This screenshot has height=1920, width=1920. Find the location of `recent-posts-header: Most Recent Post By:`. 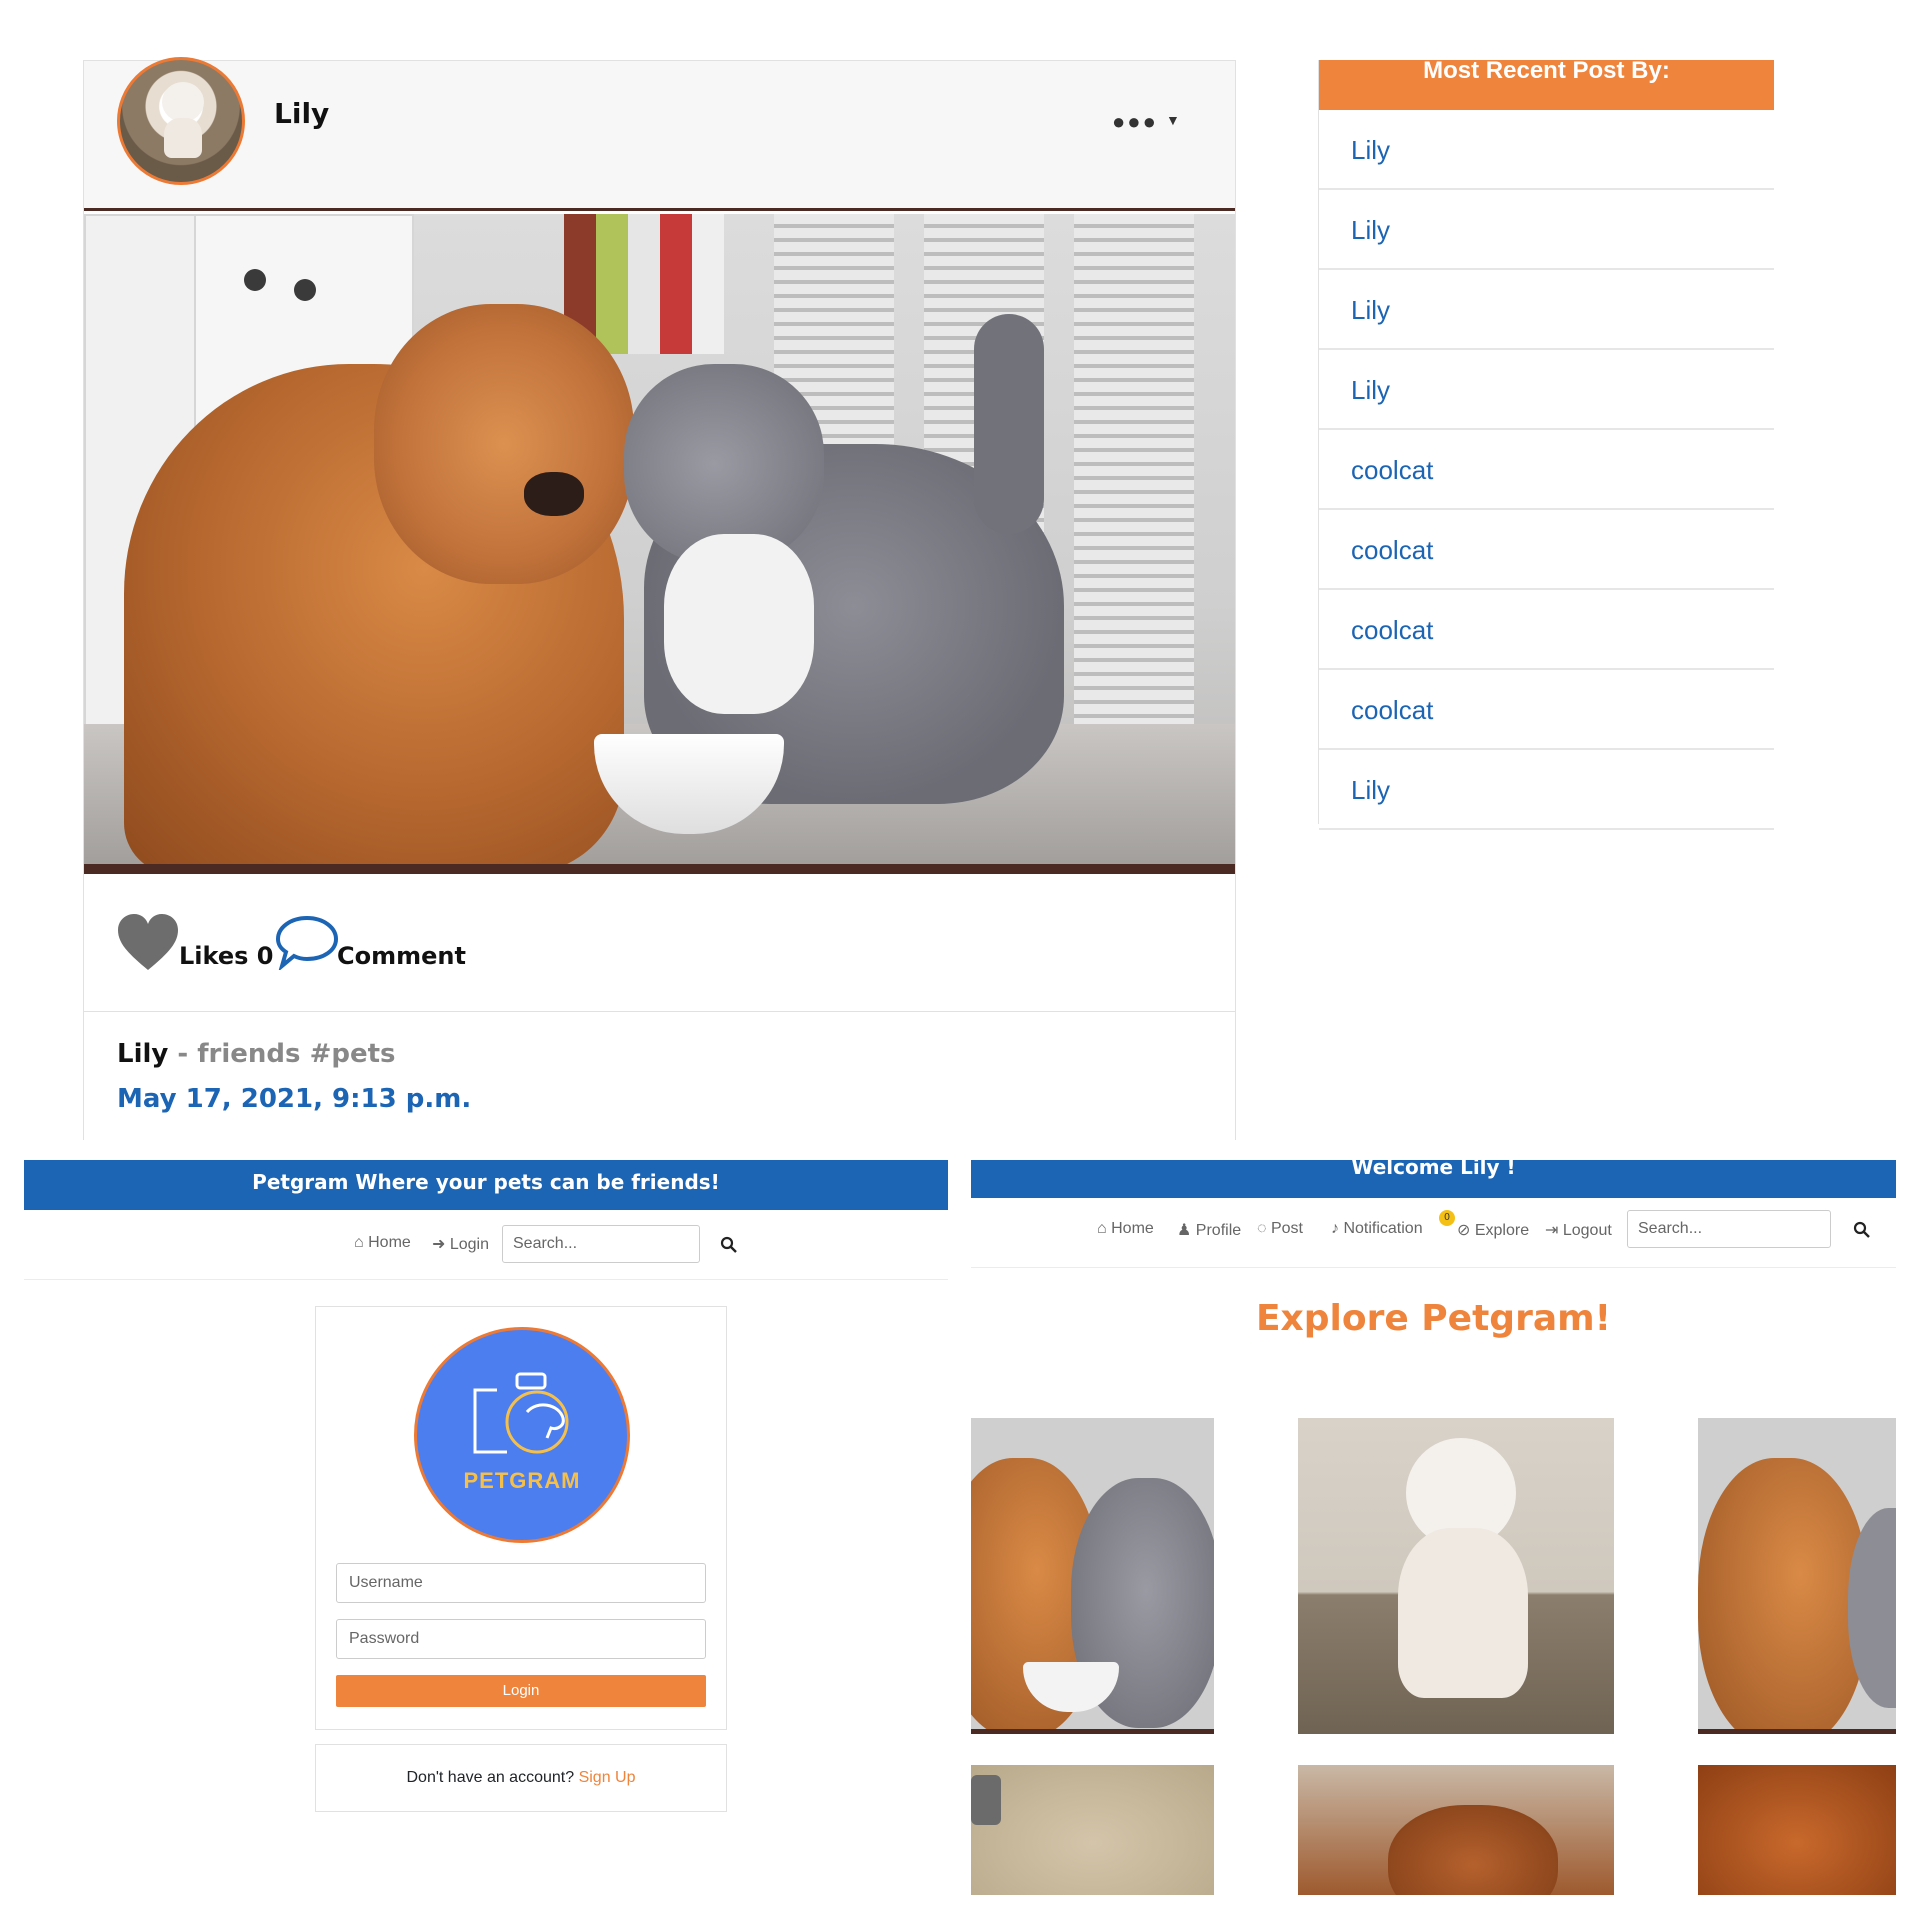

recent-posts-header: Most Recent Post By: is located at coordinates (1546, 84).